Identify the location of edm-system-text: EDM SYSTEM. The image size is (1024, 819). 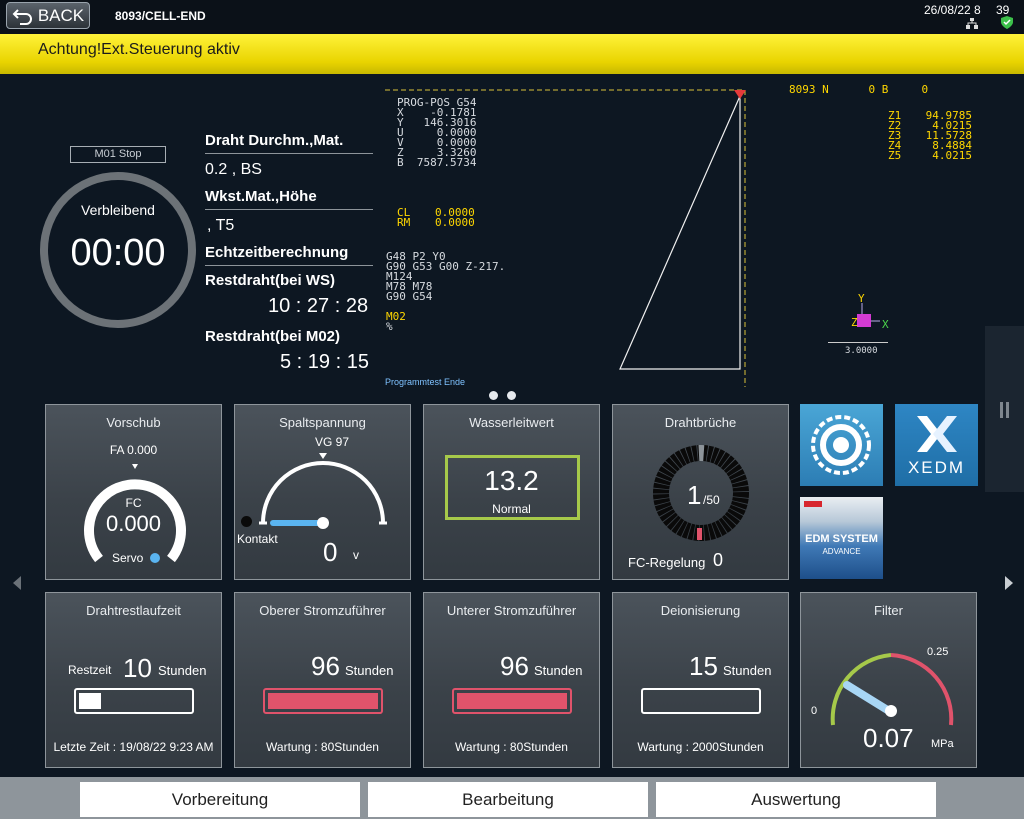
(841, 539).